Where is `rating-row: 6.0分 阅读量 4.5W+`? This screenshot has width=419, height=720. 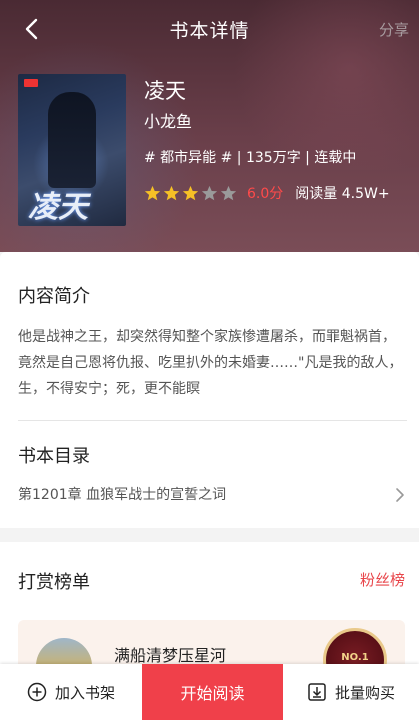
rating-row: 6.0分 阅读量 4.5W+ is located at coordinates (267, 193).